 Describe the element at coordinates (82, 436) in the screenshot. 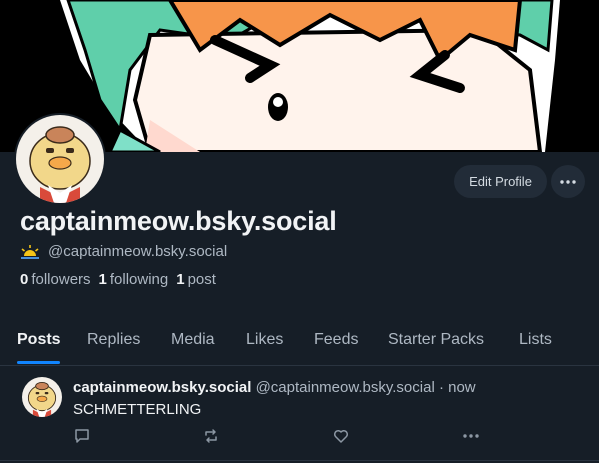

I see `reply-icon` at that location.